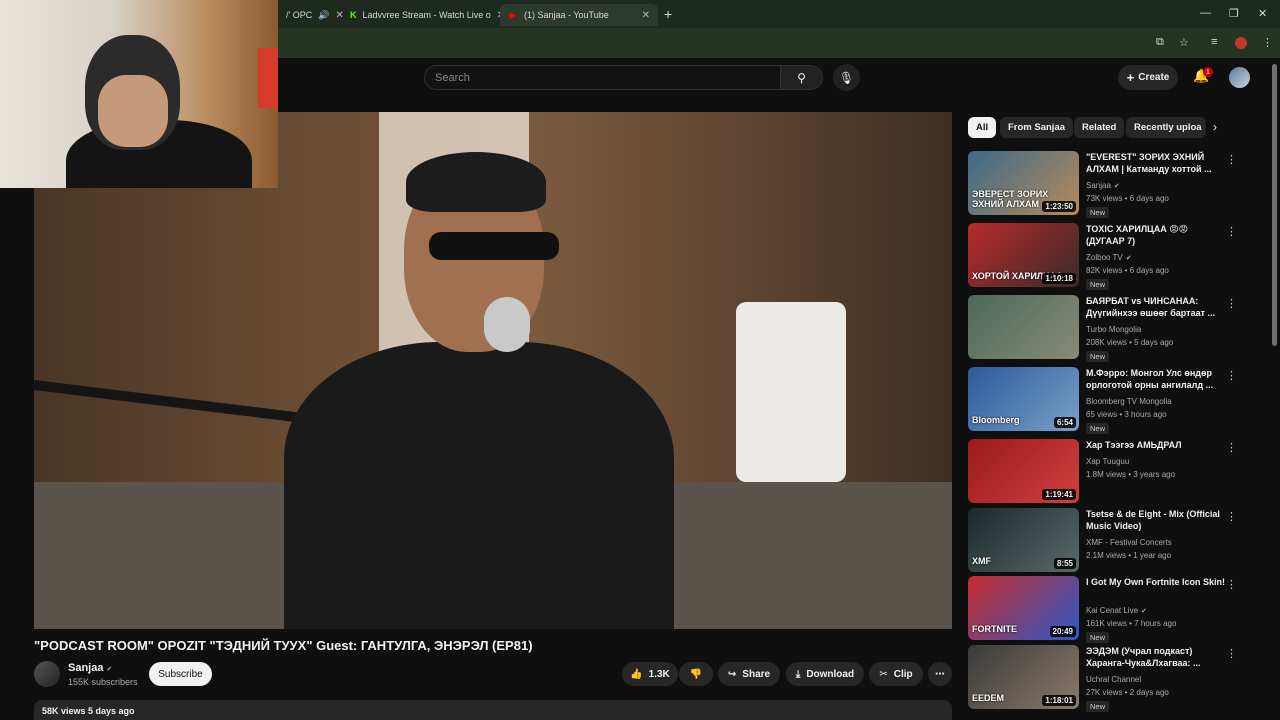 The height and width of the screenshot is (720, 1280). What do you see at coordinates (896, 674) in the screenshot?
I see `clip-button: ✂ Clip` at bounding box center [896, 674].